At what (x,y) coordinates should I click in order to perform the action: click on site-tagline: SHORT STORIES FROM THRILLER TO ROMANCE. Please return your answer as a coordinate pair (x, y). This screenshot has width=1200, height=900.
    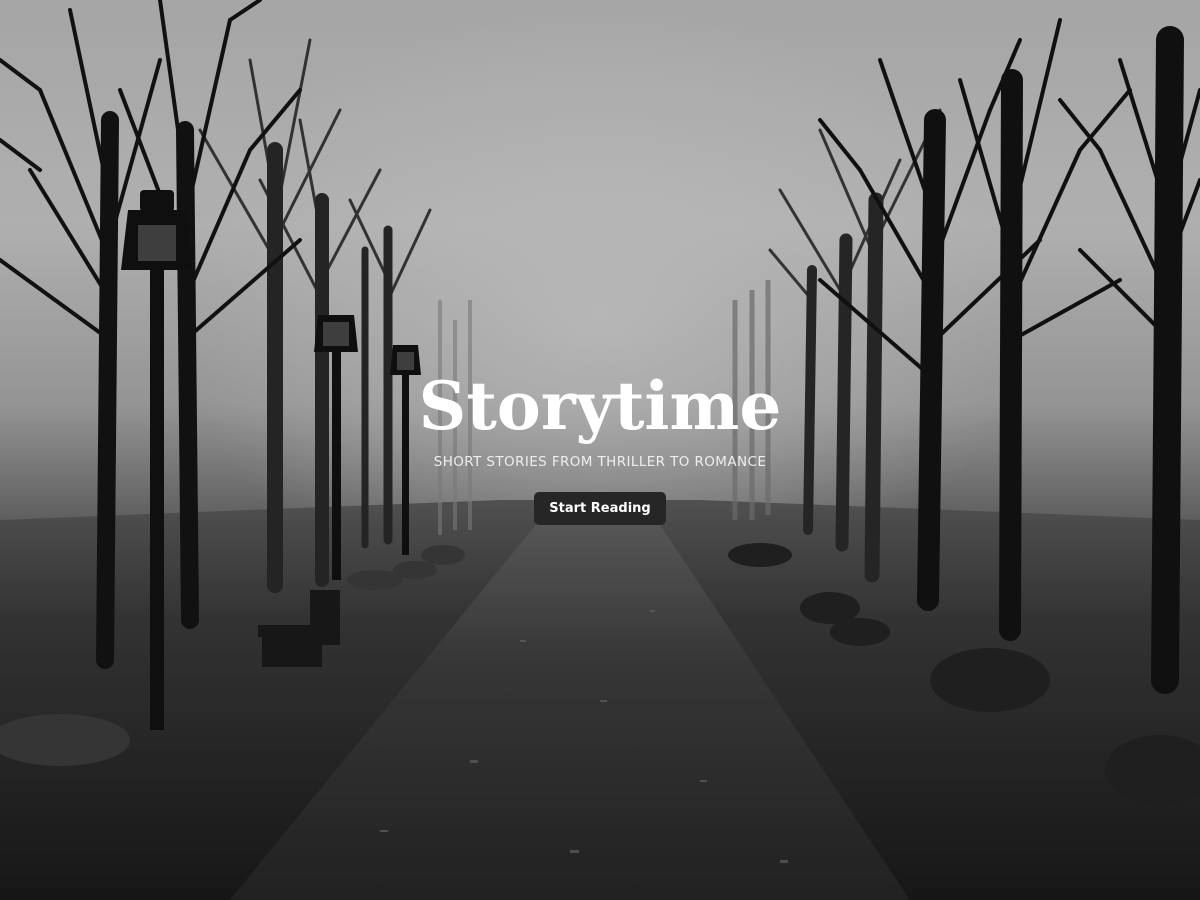
    Looking at the image, I should click on (600, 462).